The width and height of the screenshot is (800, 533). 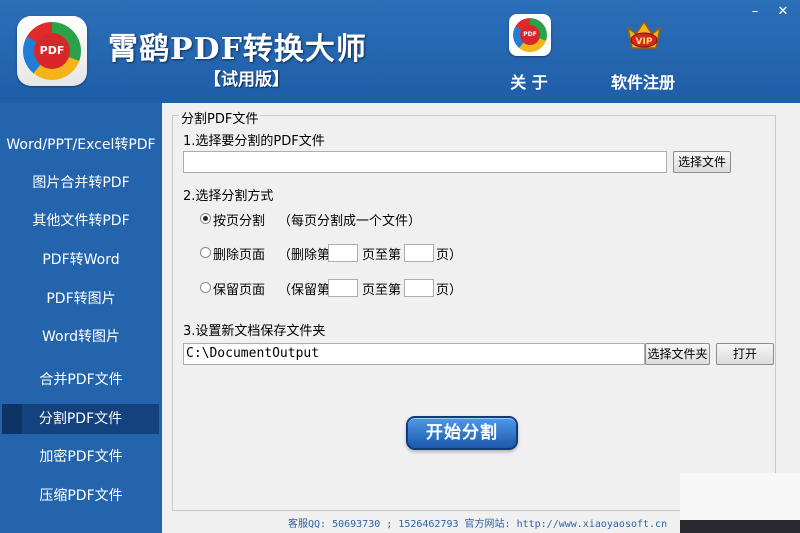 I want to click on corner-strip, so click(x=740, y=526).